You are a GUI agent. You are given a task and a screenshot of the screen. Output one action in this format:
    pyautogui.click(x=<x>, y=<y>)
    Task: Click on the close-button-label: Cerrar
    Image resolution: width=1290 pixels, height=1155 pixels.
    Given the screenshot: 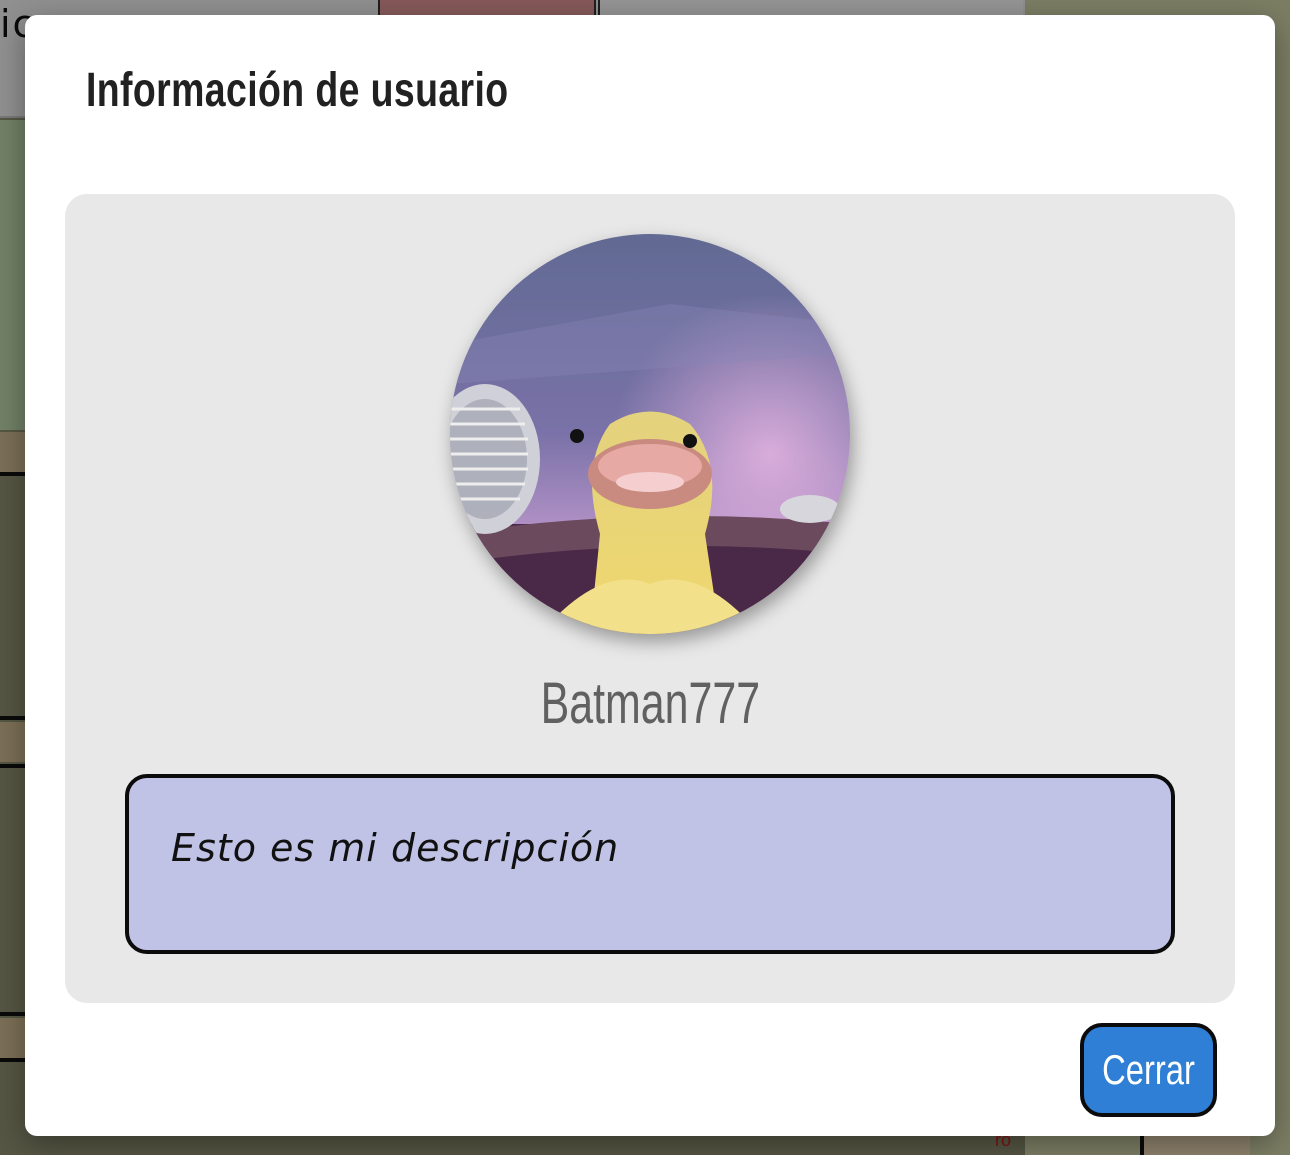 What is the action you would take?
    pyautogui.click(x=1148, y=1069)
    